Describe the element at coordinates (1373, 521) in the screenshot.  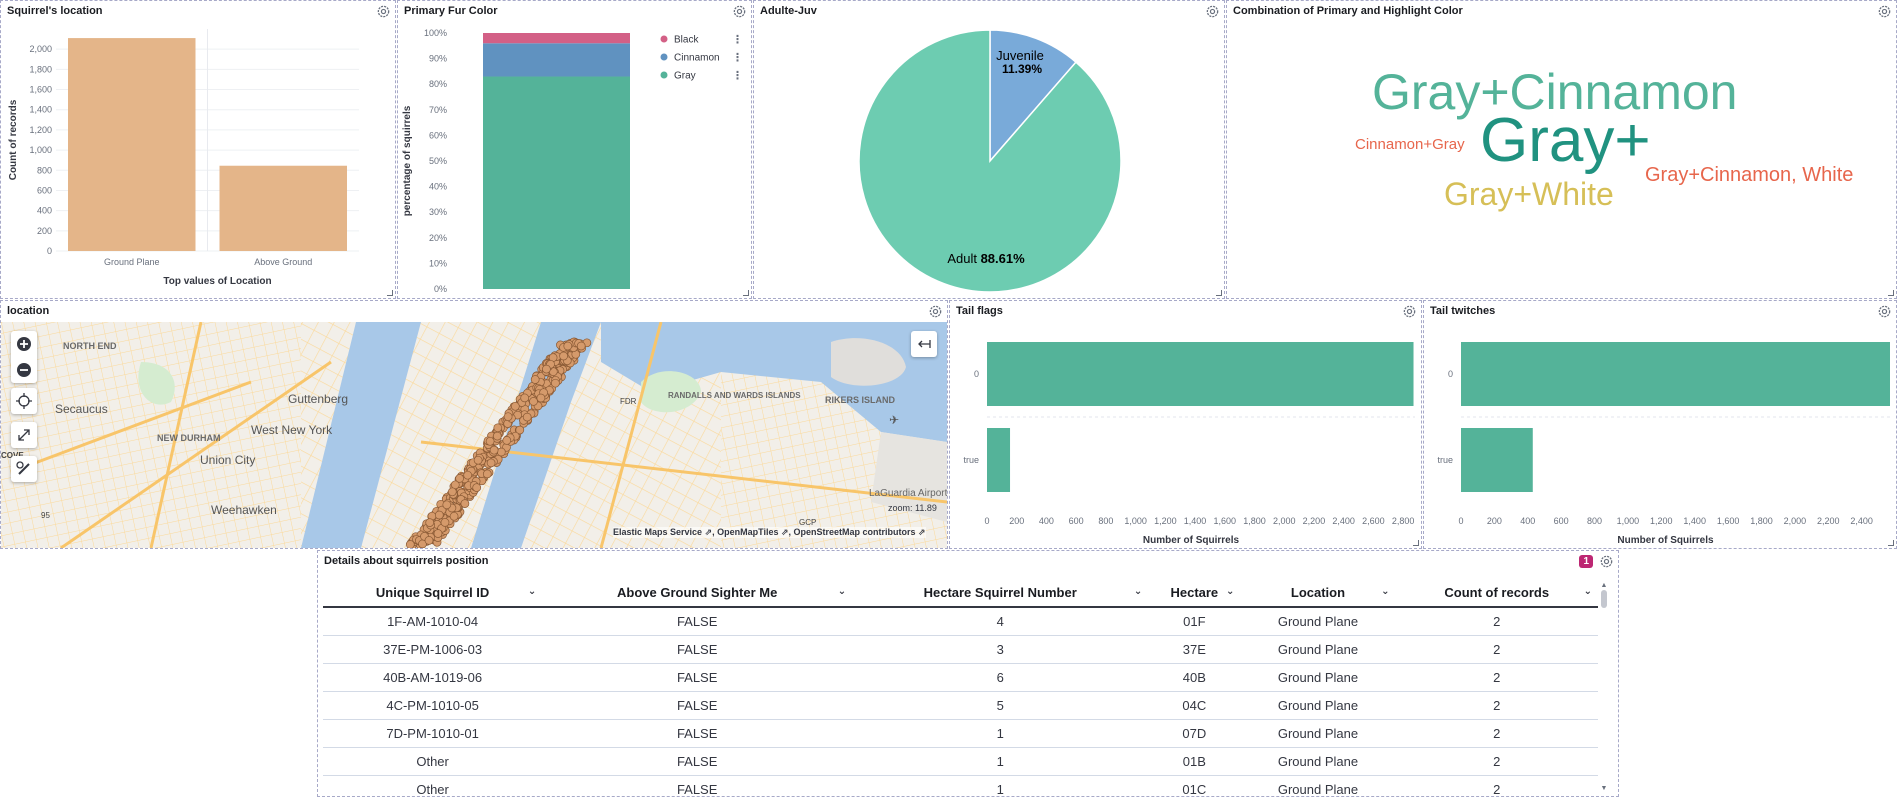
I see `x-tick-label: 2,600` at that location.